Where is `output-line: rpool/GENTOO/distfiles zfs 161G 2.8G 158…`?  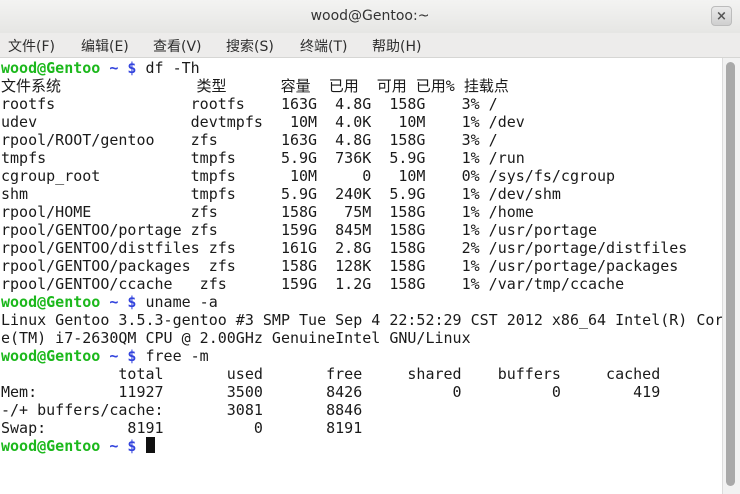 output-line: rpool/GENTOO/distfiles zfs 161G 2.8G 158… is located at coordinates (344, 248).